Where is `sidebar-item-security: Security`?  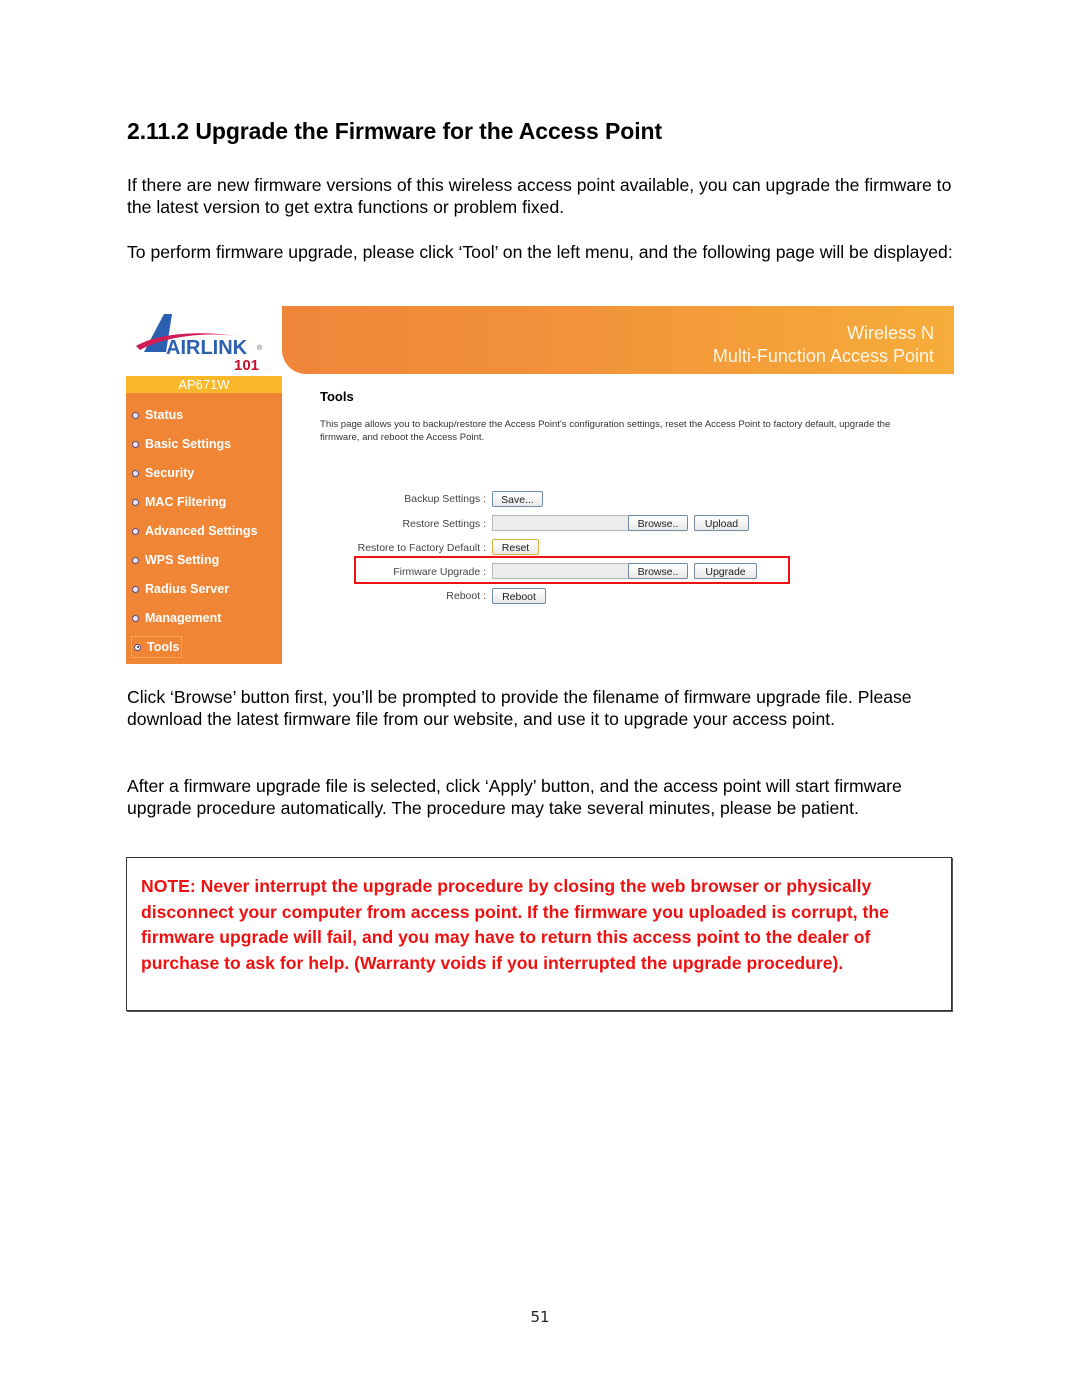
sidebar-item-security: Security is located at coordinates (163, 473).